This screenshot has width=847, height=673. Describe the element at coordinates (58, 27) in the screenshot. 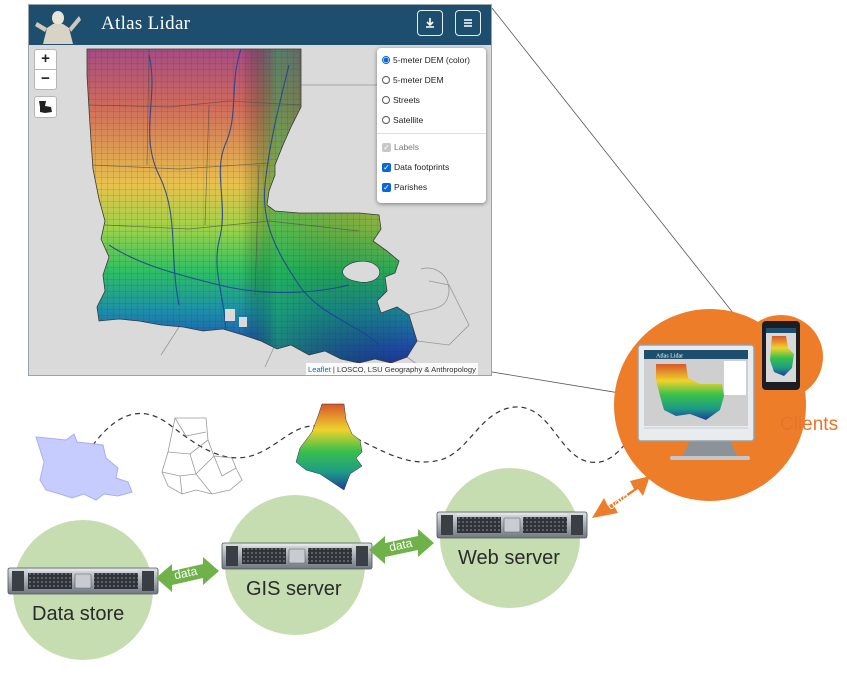

I see `app-logo-icon` at that location.